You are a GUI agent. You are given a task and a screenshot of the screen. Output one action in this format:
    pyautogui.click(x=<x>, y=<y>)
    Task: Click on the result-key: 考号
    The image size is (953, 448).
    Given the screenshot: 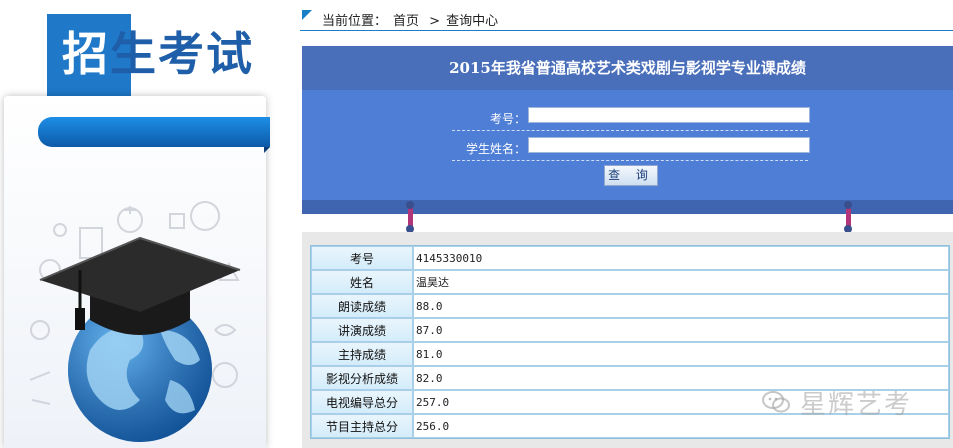 What is the action you would take?
    pyautogui.click(x=362, y=258)
    